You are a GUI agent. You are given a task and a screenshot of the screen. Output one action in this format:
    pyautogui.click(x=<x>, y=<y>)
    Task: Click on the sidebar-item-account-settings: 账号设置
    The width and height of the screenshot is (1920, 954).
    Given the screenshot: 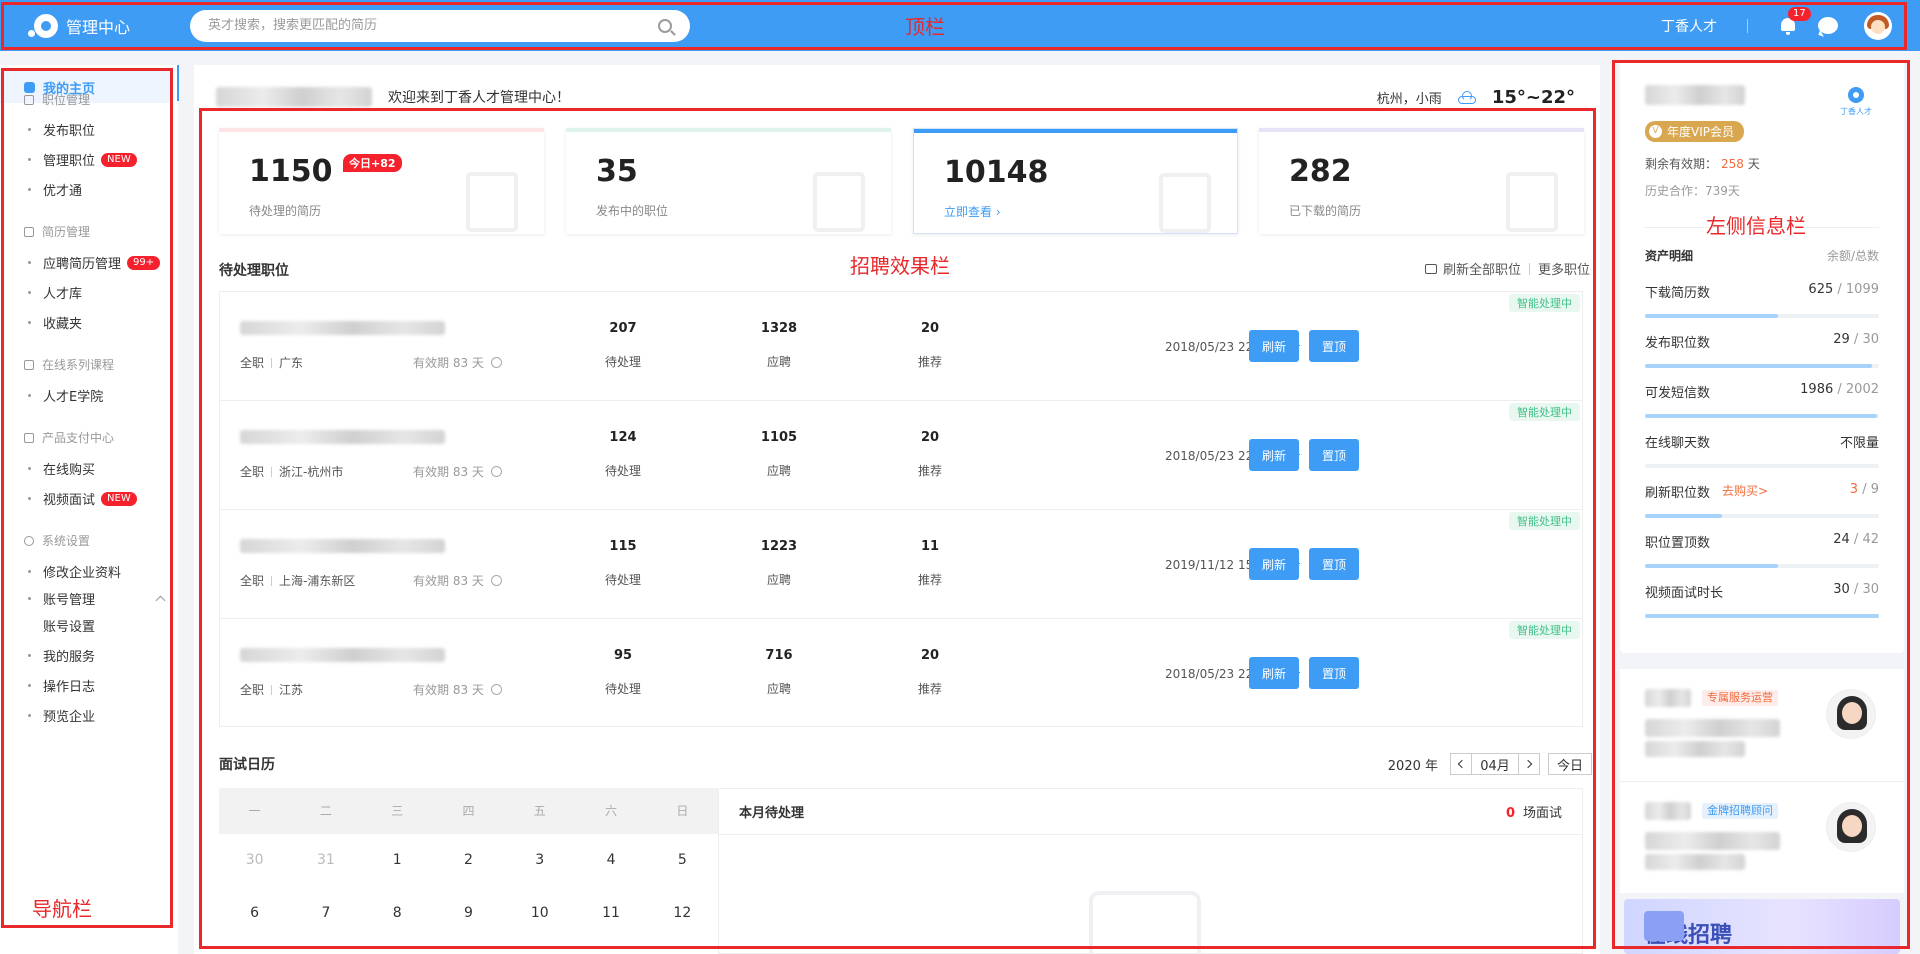 What is the action you would take?
    pyautogui.click(x=69, y=625)
    